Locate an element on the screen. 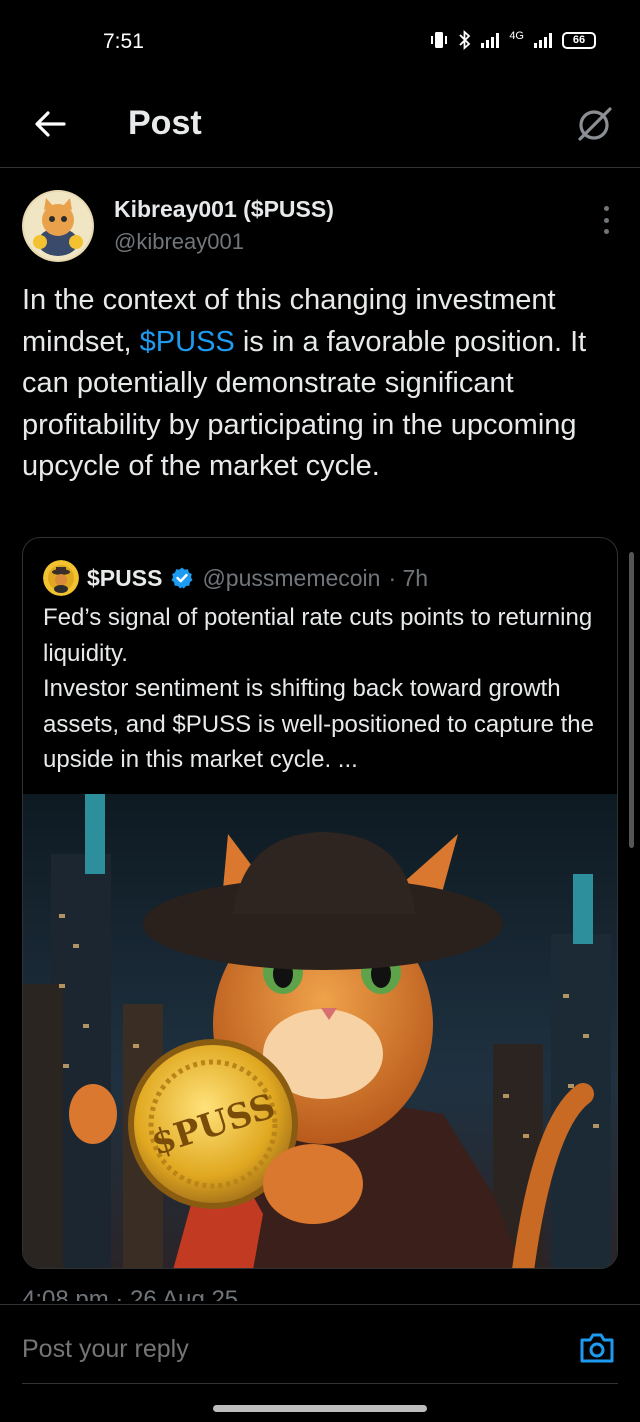 The height and width of the screenshot is (1422, 640). author-avatar-image is located at coordinates (58, 226).